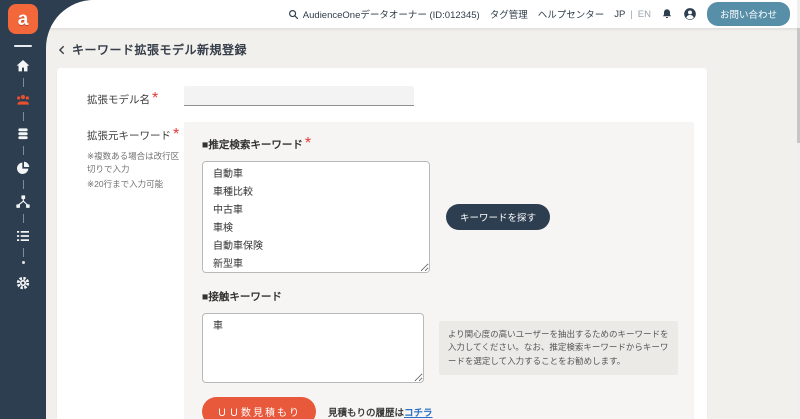 This screenshot has width=800, height=419. What do you see at coordinates (23, 167) in the screenshot?
I see `pie-chart-icon` at bounding box center [23, 167].